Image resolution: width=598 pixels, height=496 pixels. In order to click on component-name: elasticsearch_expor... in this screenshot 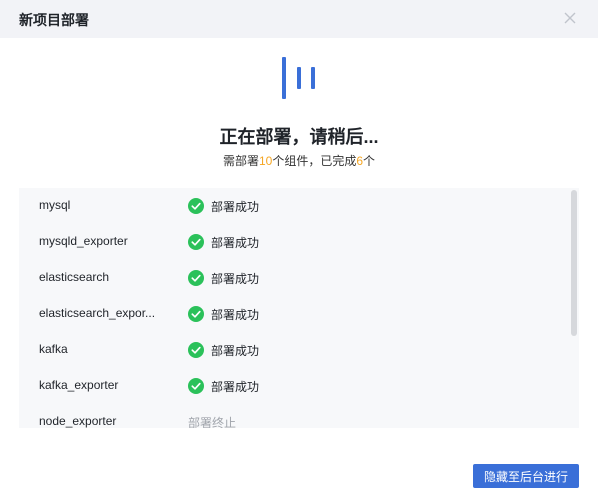, I will do `click(97, 313)`.